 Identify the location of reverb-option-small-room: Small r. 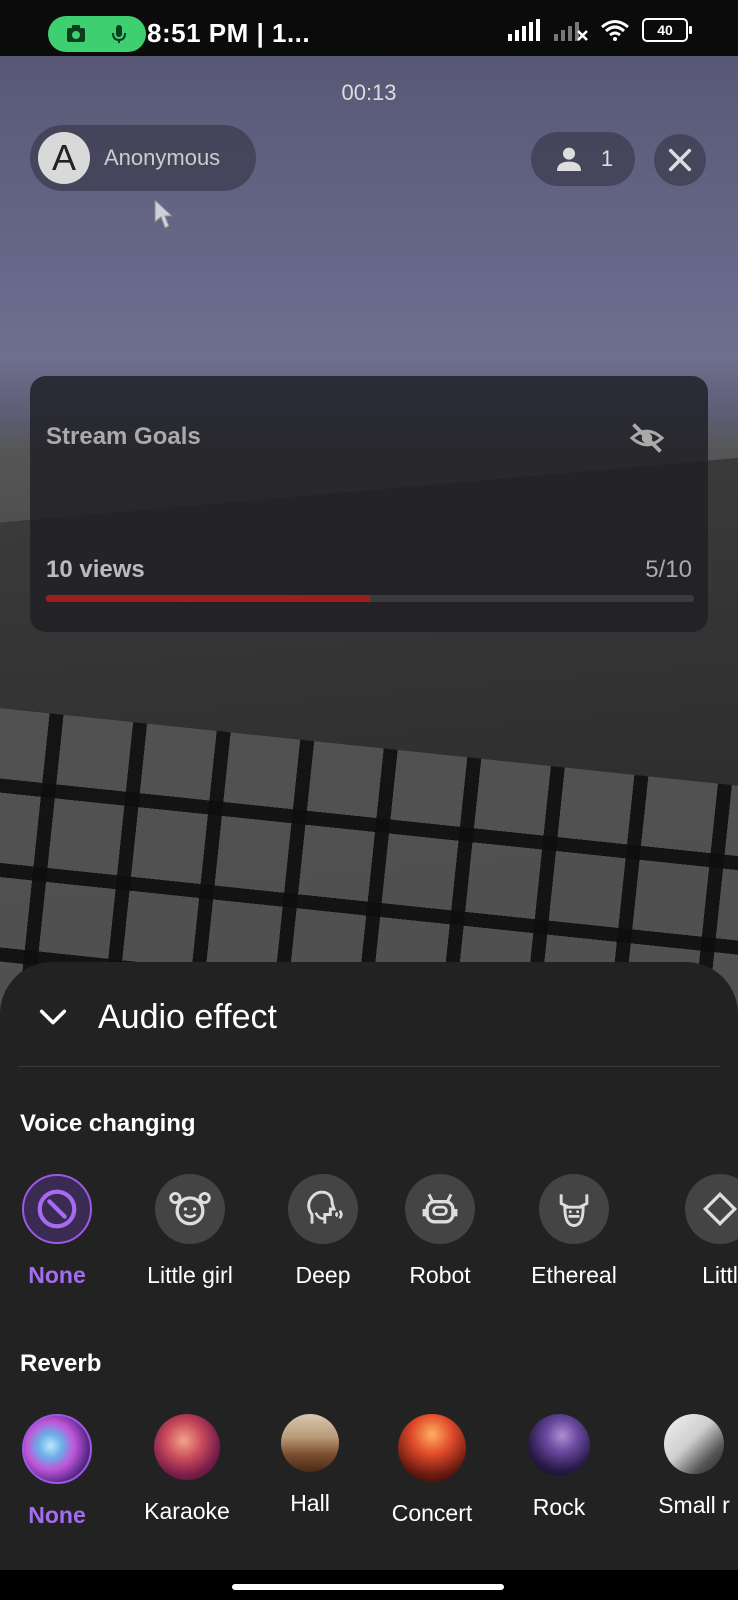
(681, 1466).